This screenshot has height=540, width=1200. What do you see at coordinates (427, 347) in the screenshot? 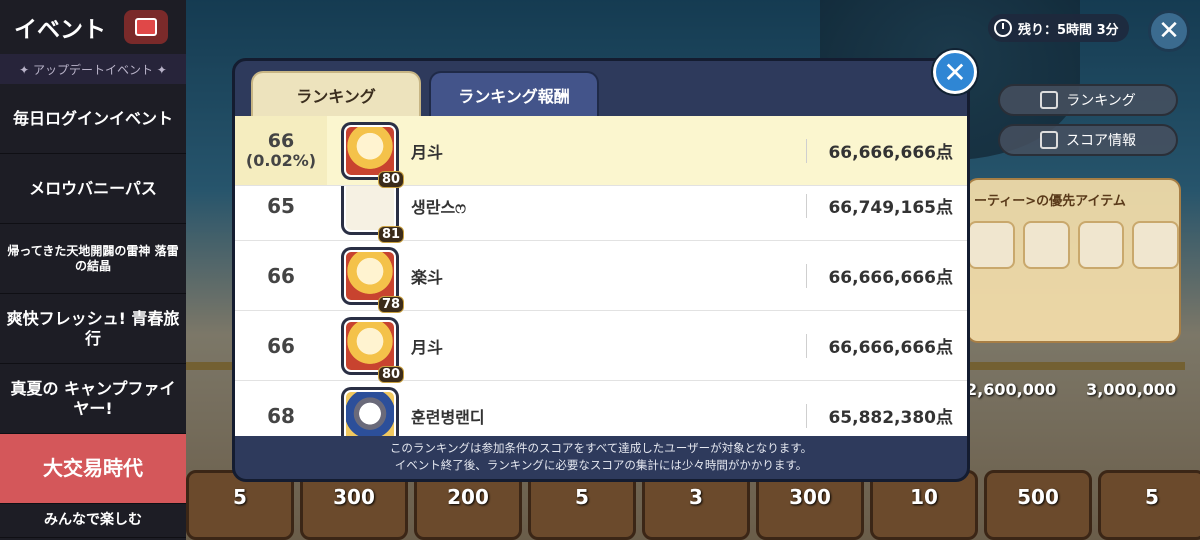
I see `player-name: 月斗` at bounding box center [427, 347].